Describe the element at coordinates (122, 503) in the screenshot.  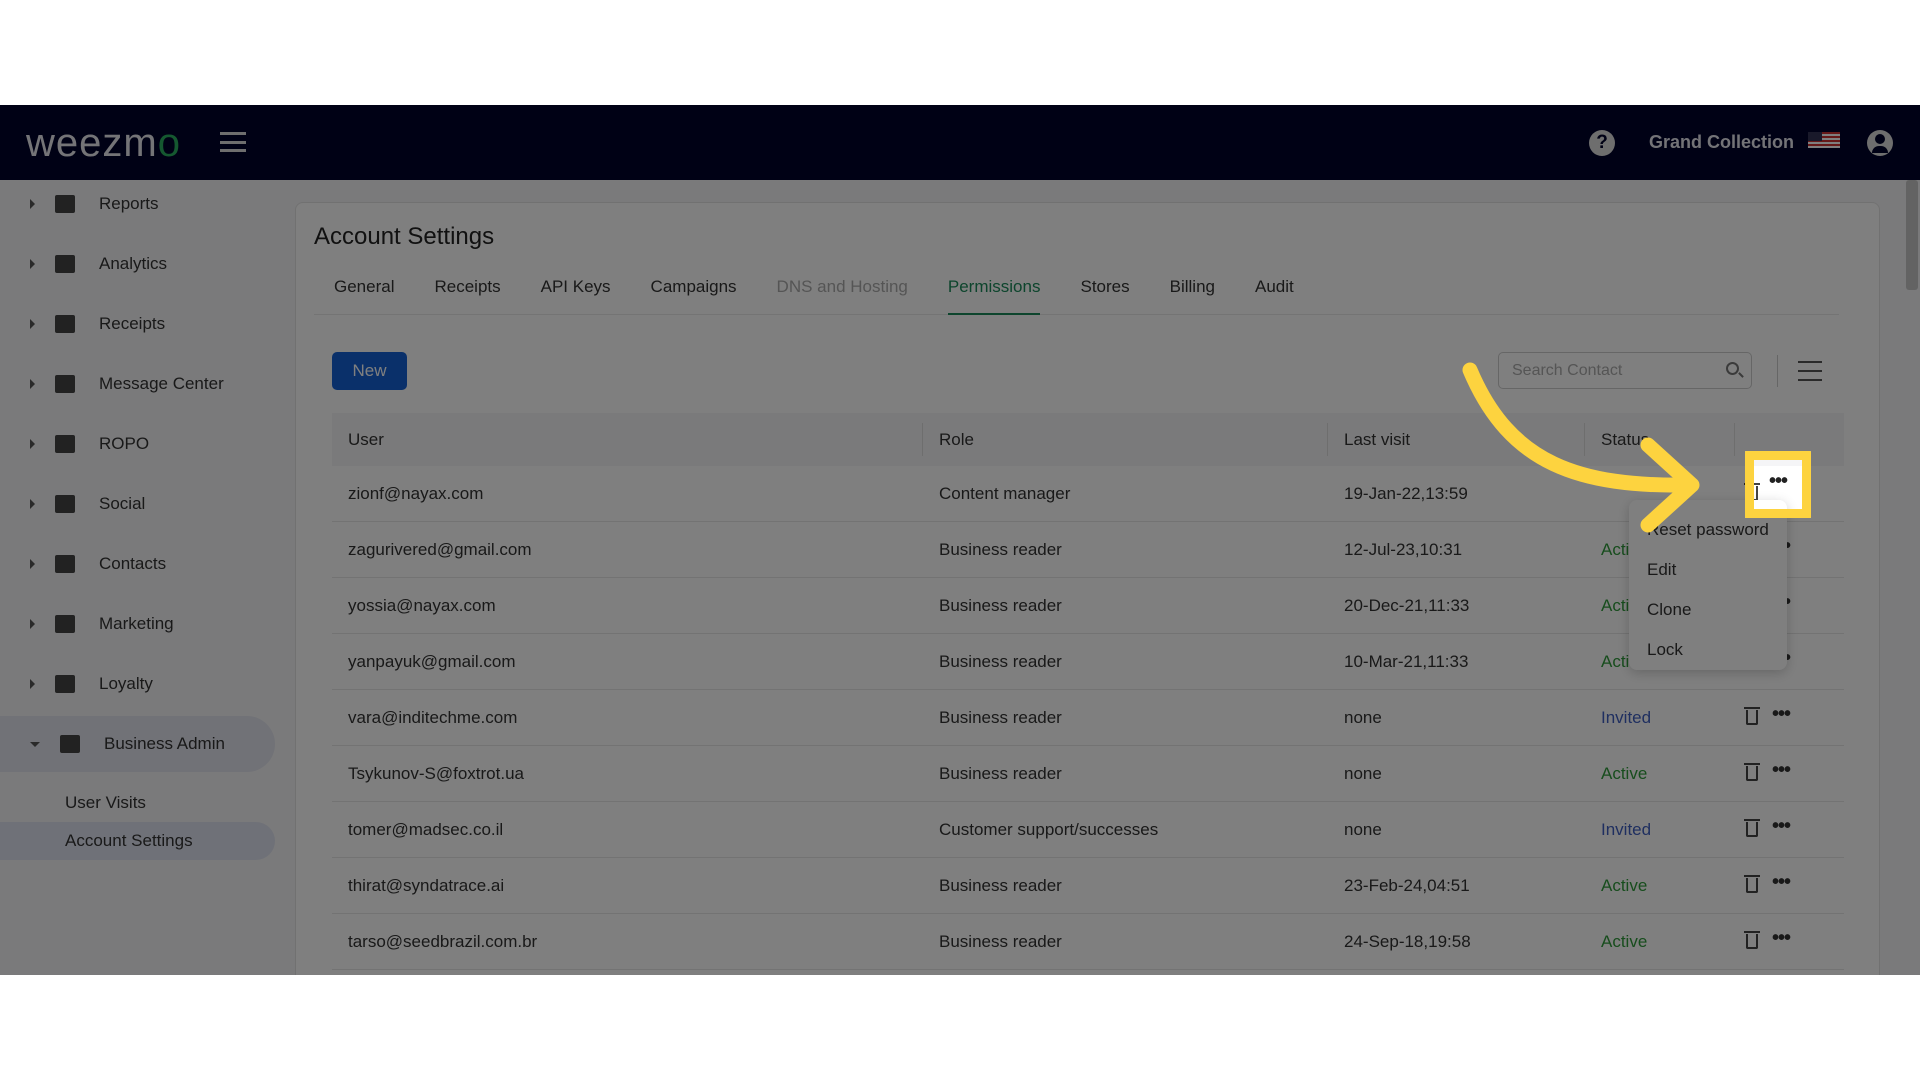
I see `sidebar-item-label: Social` at that location.